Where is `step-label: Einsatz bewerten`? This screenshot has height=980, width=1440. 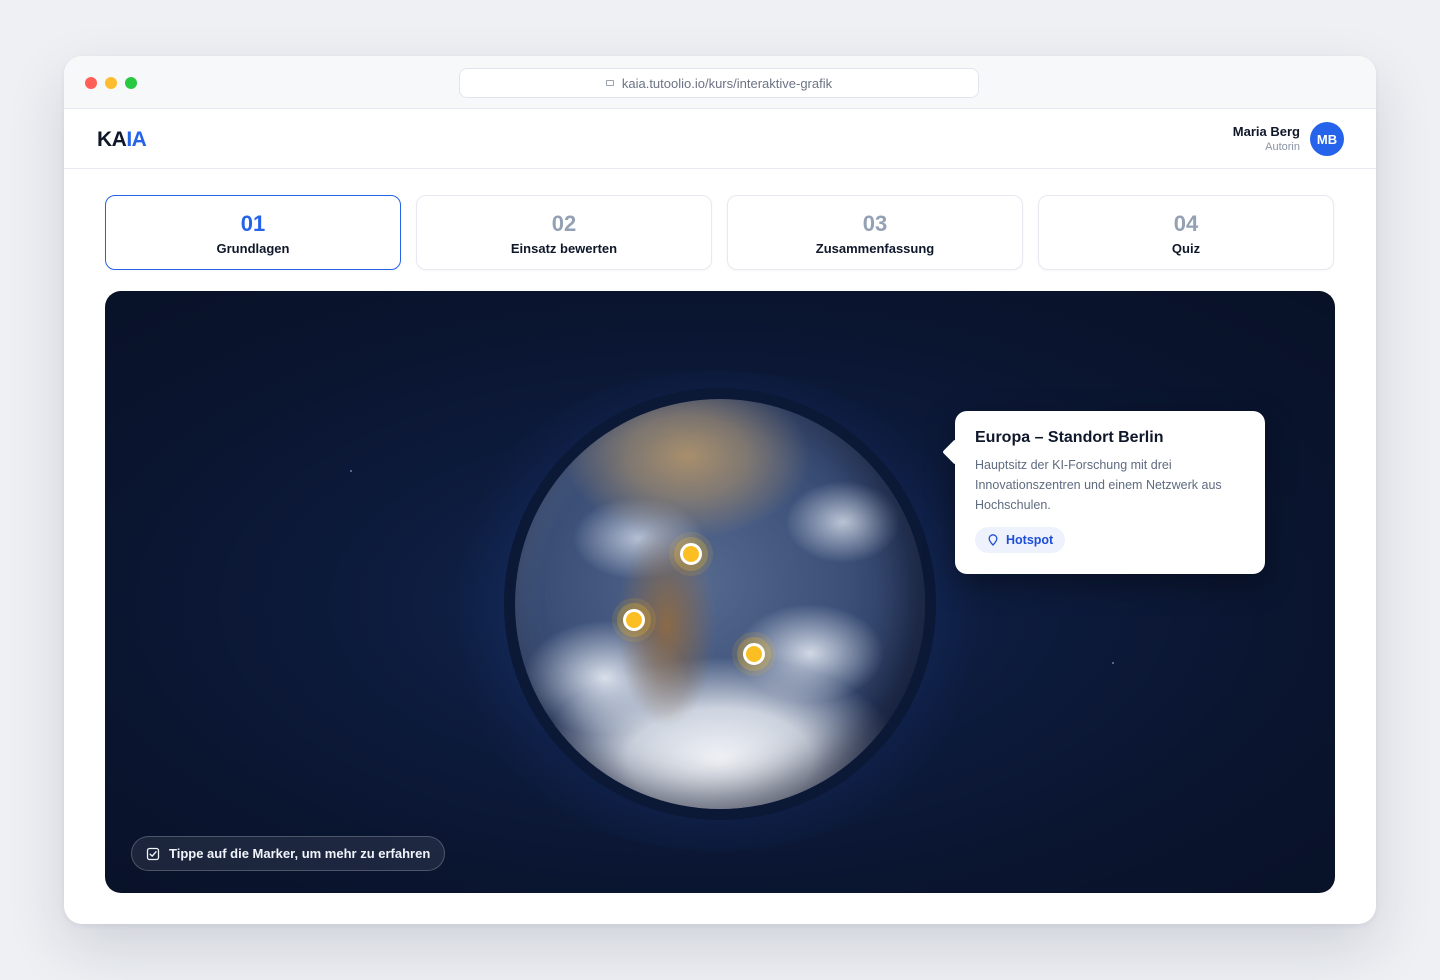 step-label: Einsatz bewerten is located at coordinates (564, 248).